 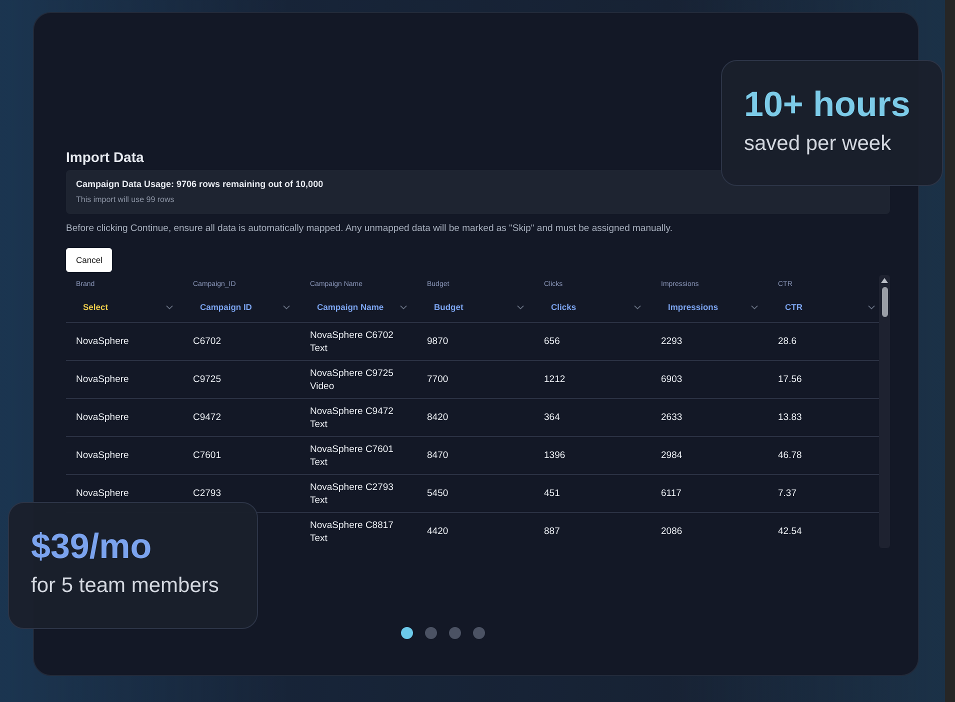 I want to click on usage-subtitle: This import will use 99 rows, so click(x=126, y=200).